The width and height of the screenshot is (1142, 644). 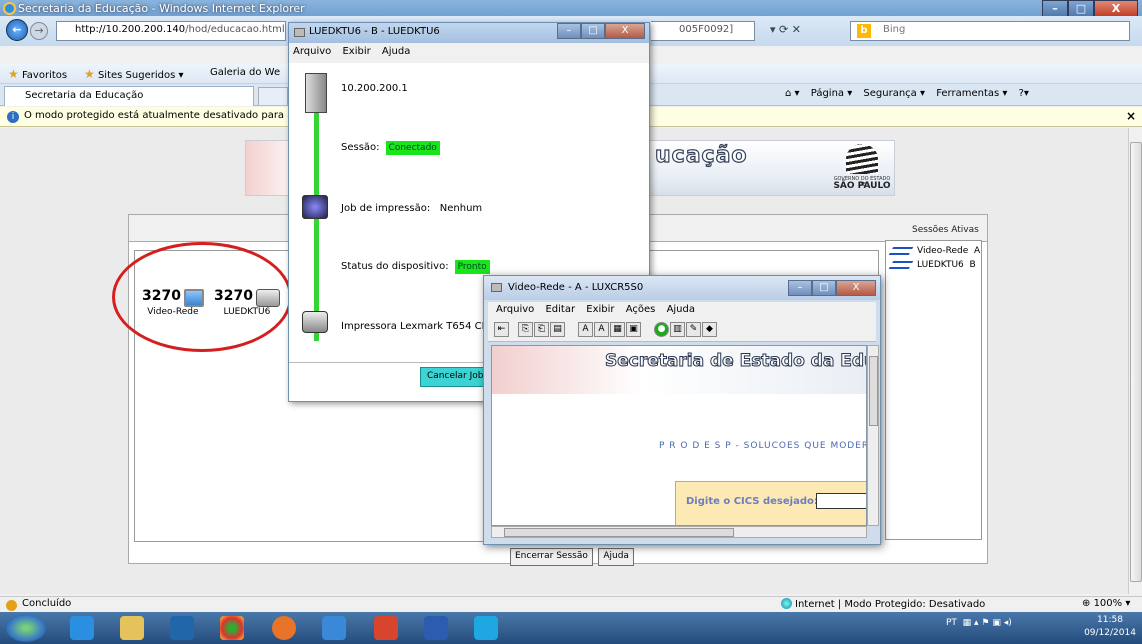 What do you see at coordinates (682, 288) in the screenshot?
I see `terminal-window-titlebar: Video-Rede - A - LUXCR5S0 – □ X` at bounding box center [682, 288].